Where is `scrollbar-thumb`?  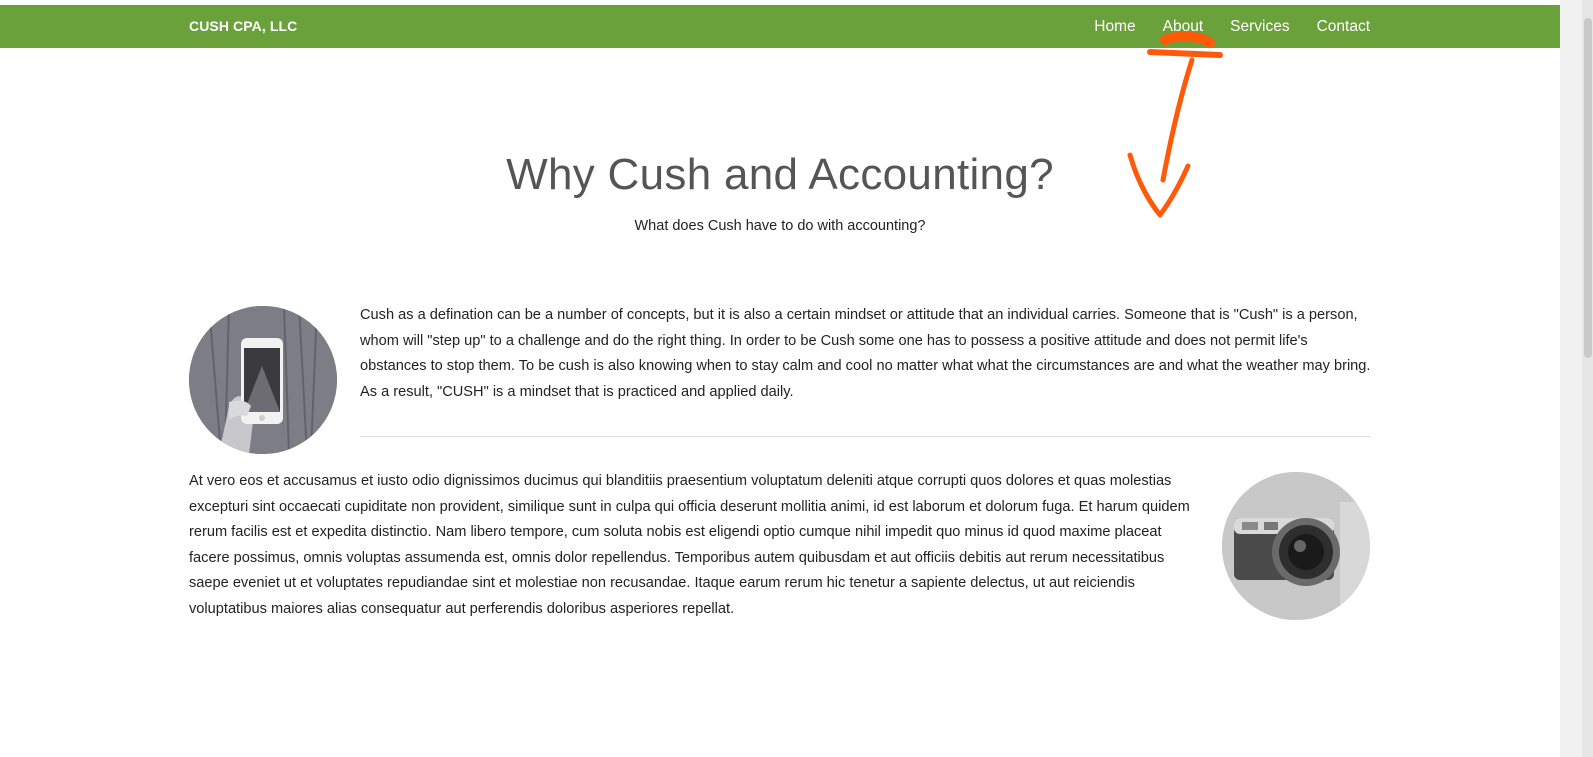 scrollbar-thumb is located at coordinates (1588, 188).